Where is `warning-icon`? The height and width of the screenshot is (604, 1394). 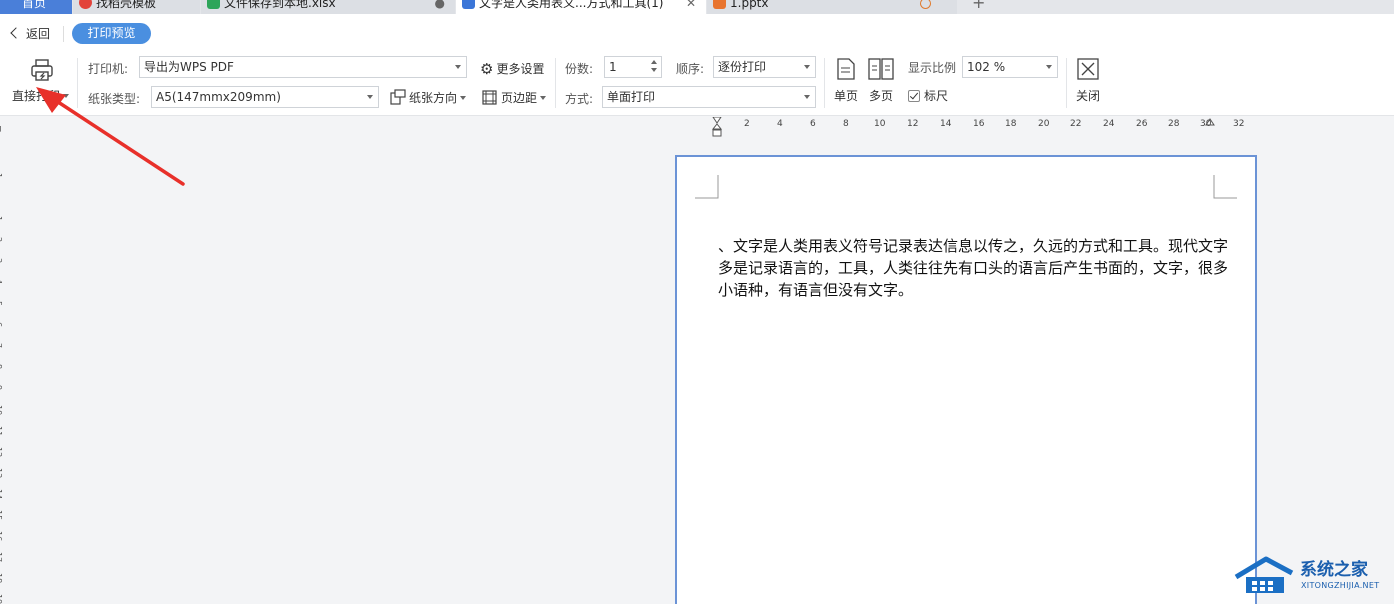
warning-icon is located at coordinates (925, 4).